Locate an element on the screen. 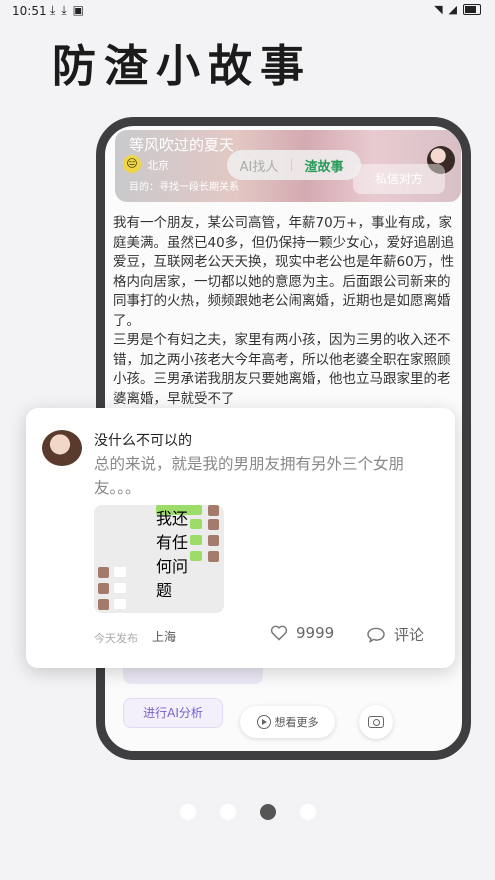 This screenshot has width=495, height=880. comment-icon is located at coordinates (376, 635).